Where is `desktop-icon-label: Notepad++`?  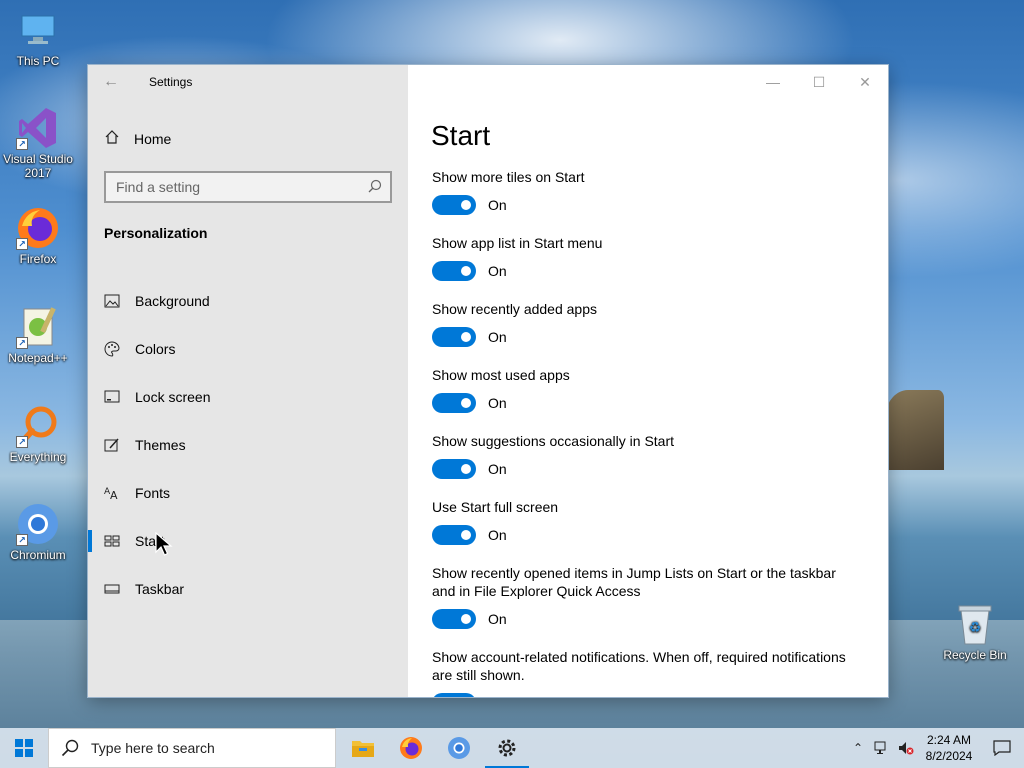 desktop-icon-label: Notepad++ is located at coordinates (38, 358).